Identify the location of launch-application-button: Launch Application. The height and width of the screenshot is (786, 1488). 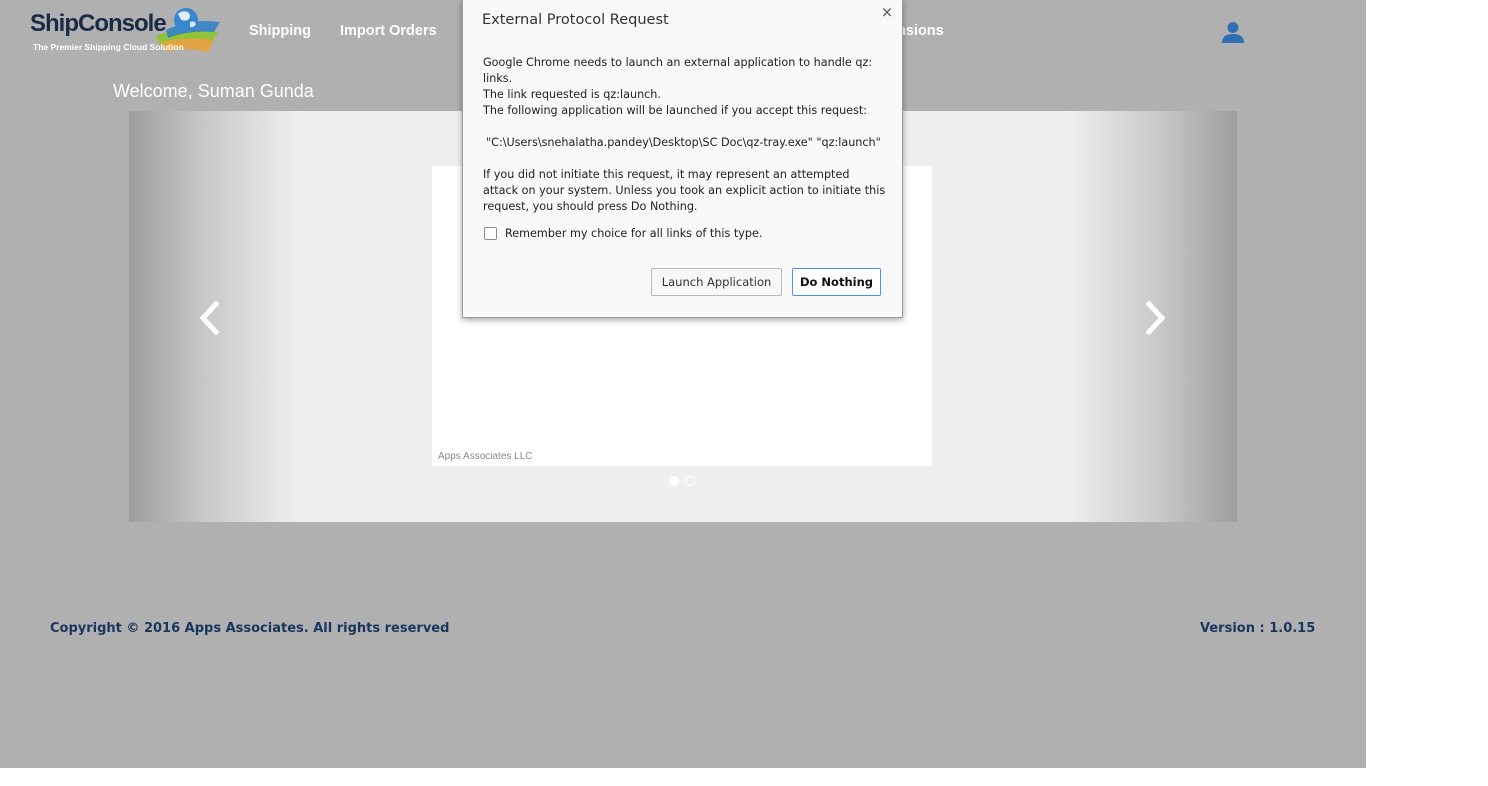
(716, 282).